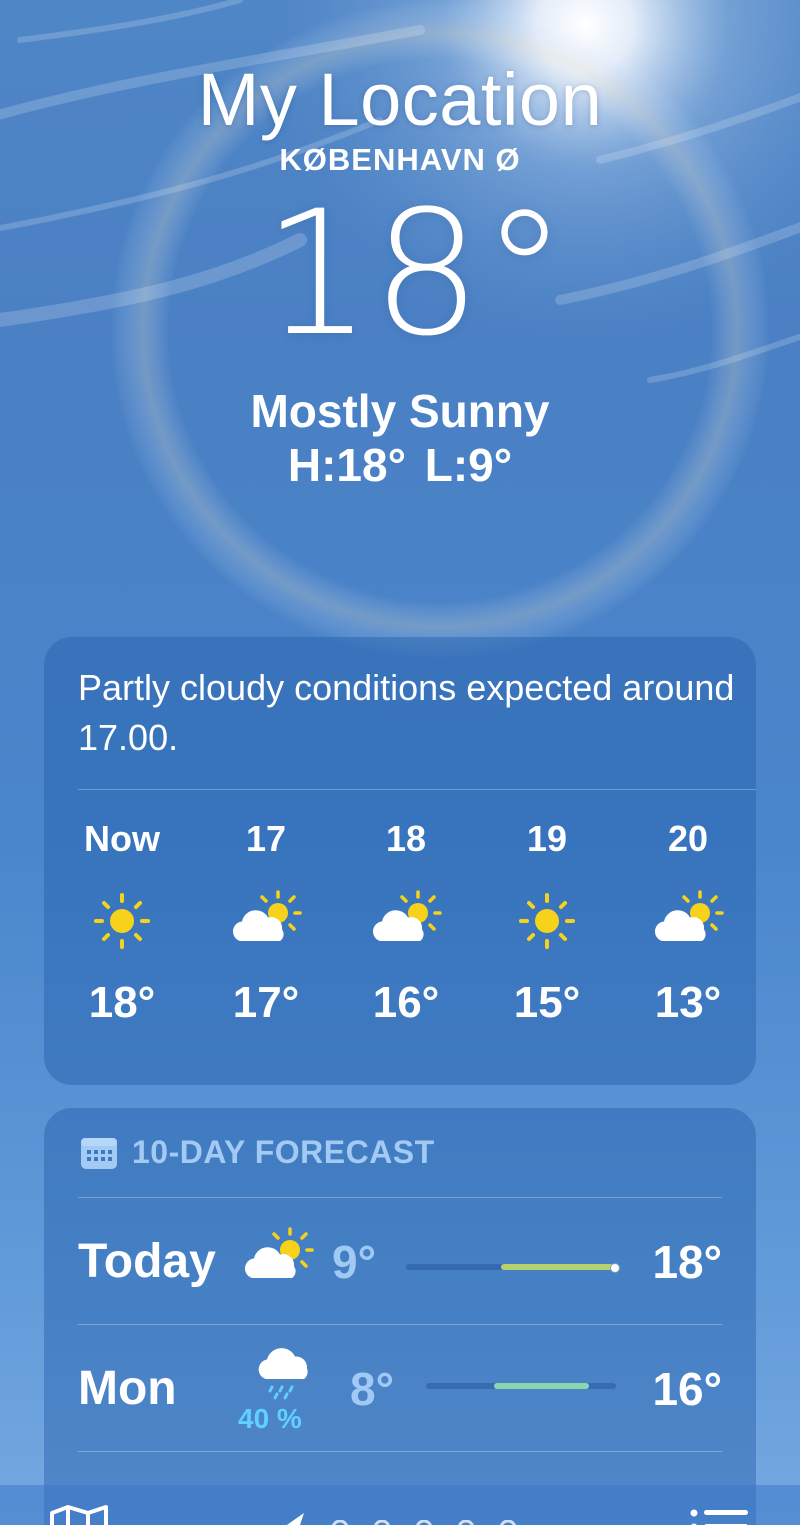 This screenshot has height=1525, width=800. I want to click on hour-label: 18, so click(406, 838).